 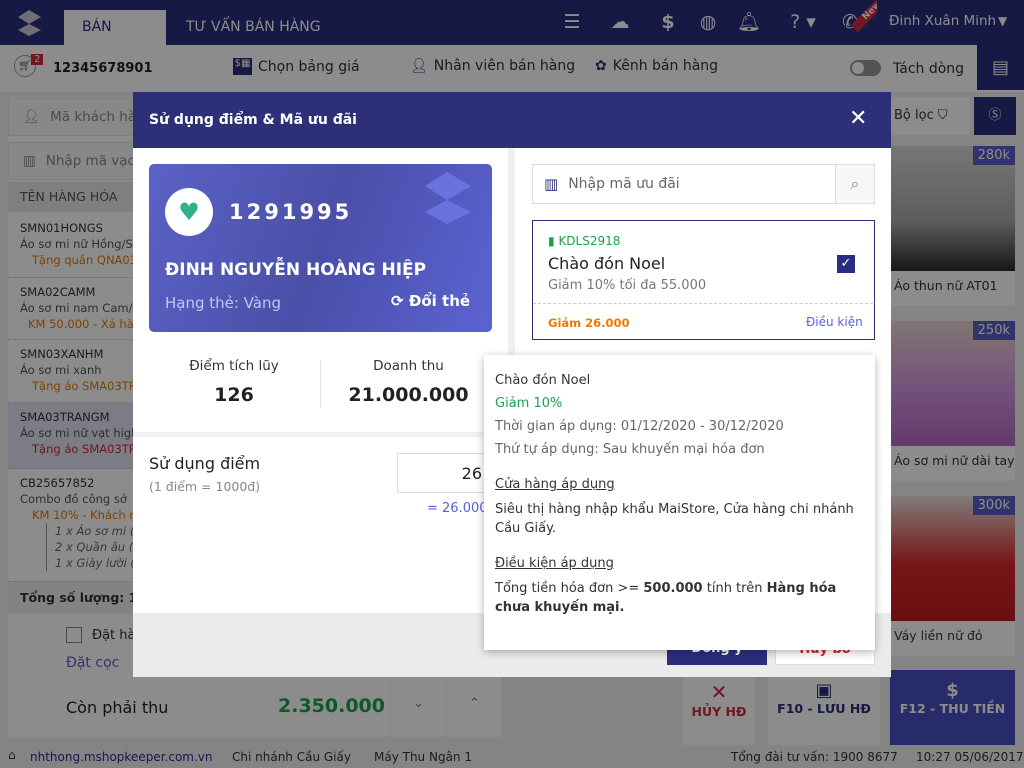 What do you see at coordinates (555, 484) in the screenshot?
I see `stores-heading: Cửa hàng áp dụng` at bounding box center [555, 484].